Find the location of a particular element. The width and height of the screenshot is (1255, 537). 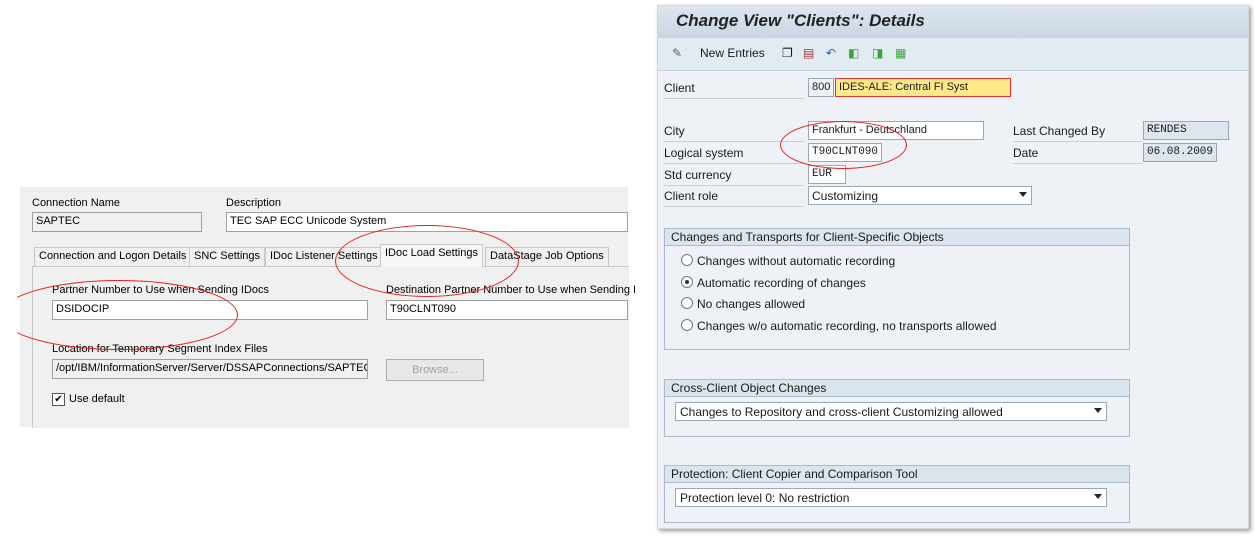

client-label: Client is located at coordinates (734, 90).